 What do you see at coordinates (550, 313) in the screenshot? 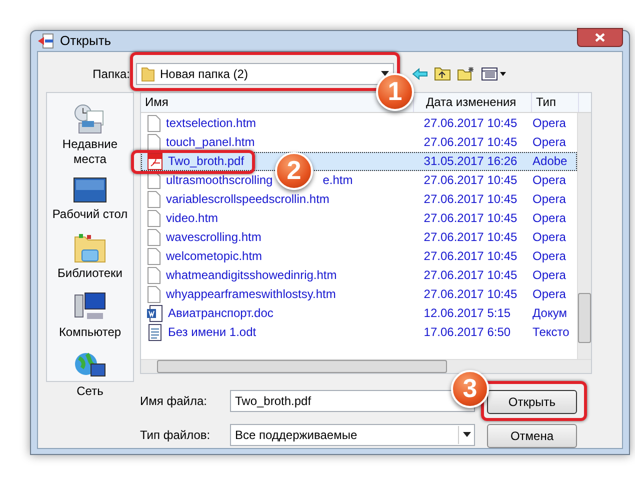
I see `file-type: Докум` at bounding box center [550, 313].